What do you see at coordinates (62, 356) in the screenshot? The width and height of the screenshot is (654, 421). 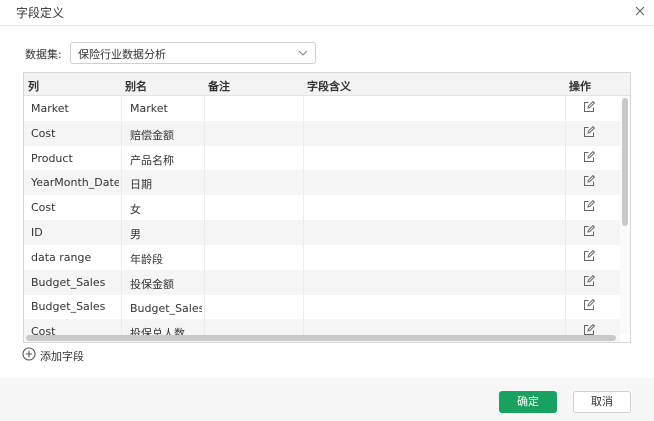 I see `add-field-label: 添加字段` at bounding box center [62, 356].